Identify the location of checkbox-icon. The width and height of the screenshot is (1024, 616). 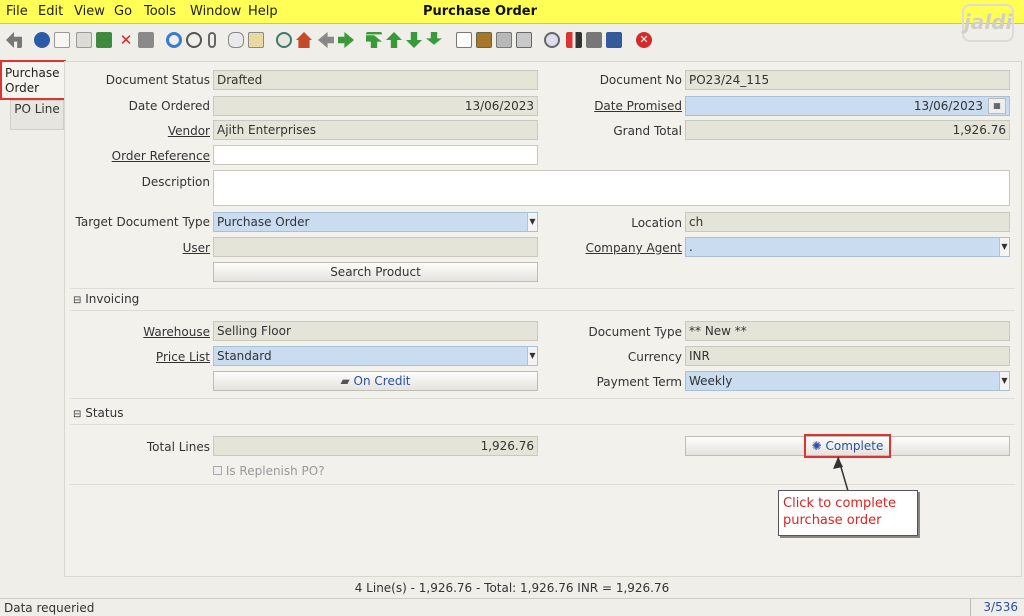
(217, 470).